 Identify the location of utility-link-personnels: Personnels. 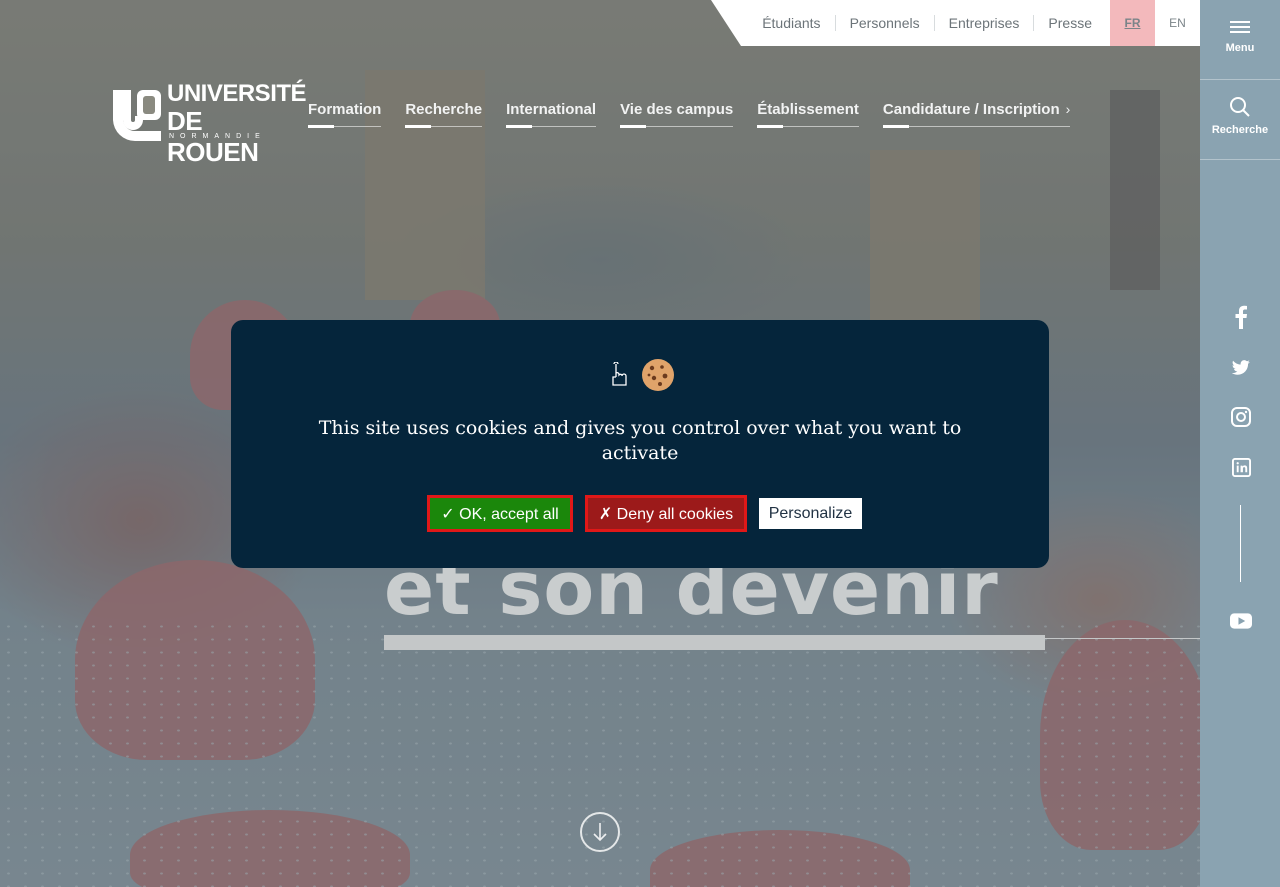
(884, 23).